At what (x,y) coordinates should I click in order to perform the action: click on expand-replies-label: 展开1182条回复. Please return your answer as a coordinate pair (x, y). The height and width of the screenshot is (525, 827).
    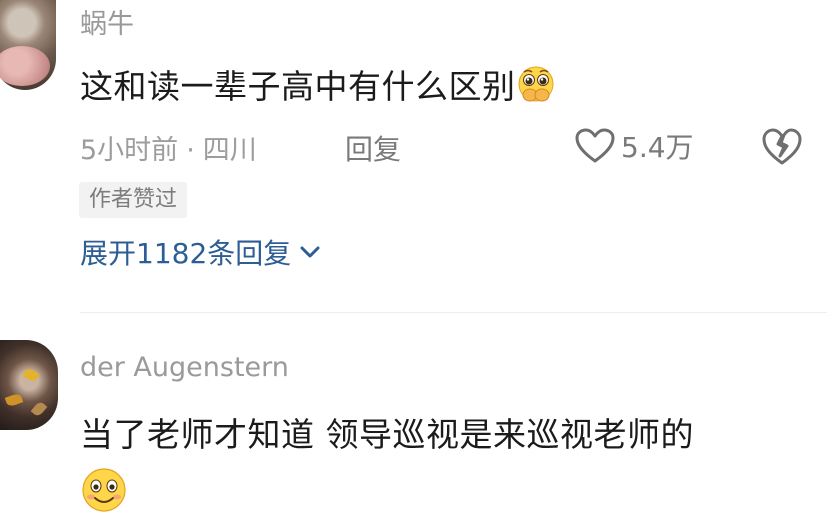
    Looking at the image, I should click on (186, 253).